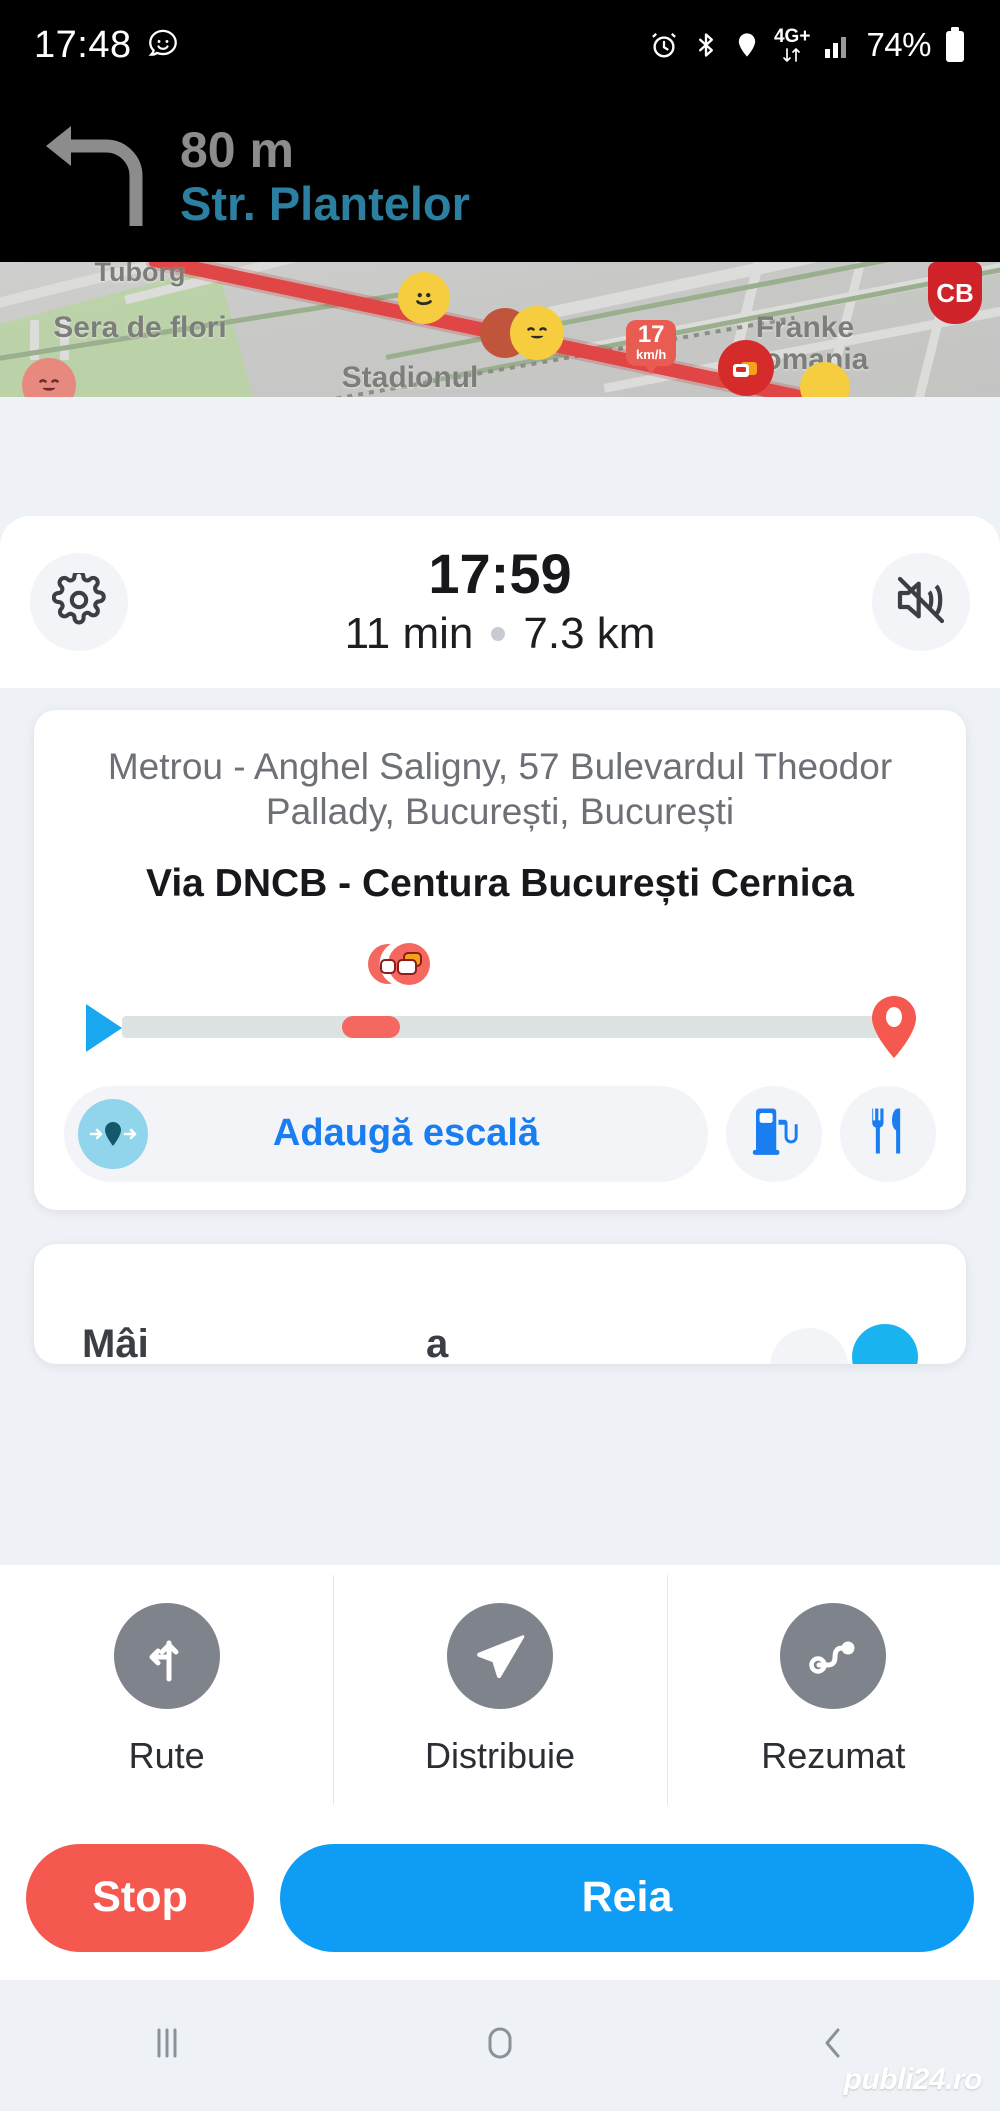 This screenshot has height=2111, width=1000. Describe the element at coordinates (651, 354) in the screenshot. I see `speed-unit: km/h` at that location.